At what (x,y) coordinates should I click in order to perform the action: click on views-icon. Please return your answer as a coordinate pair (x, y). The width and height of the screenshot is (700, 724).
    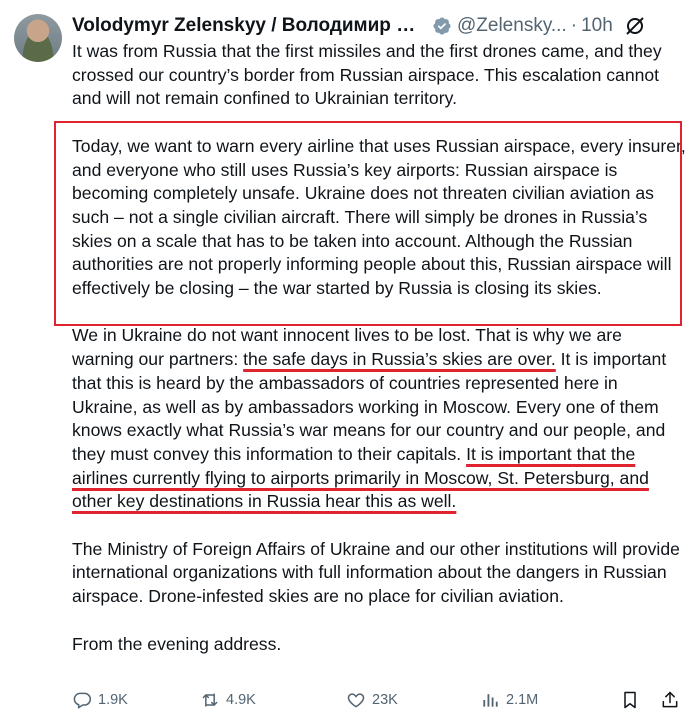
    Looking at the image, I should click on (490, 700).